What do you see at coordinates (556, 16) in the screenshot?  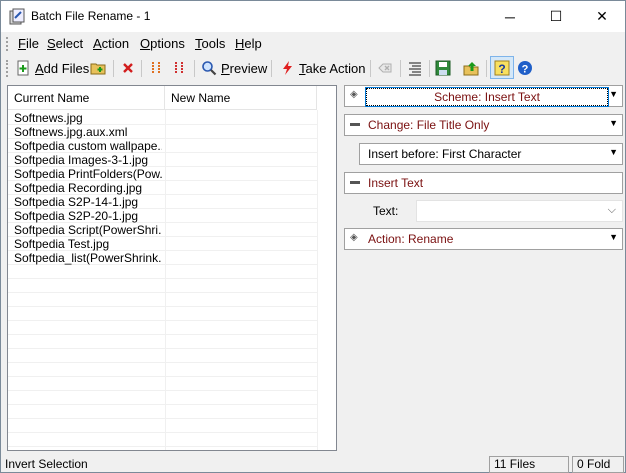 I see `maximize-button: ☐` at bounding box center [556, 16].